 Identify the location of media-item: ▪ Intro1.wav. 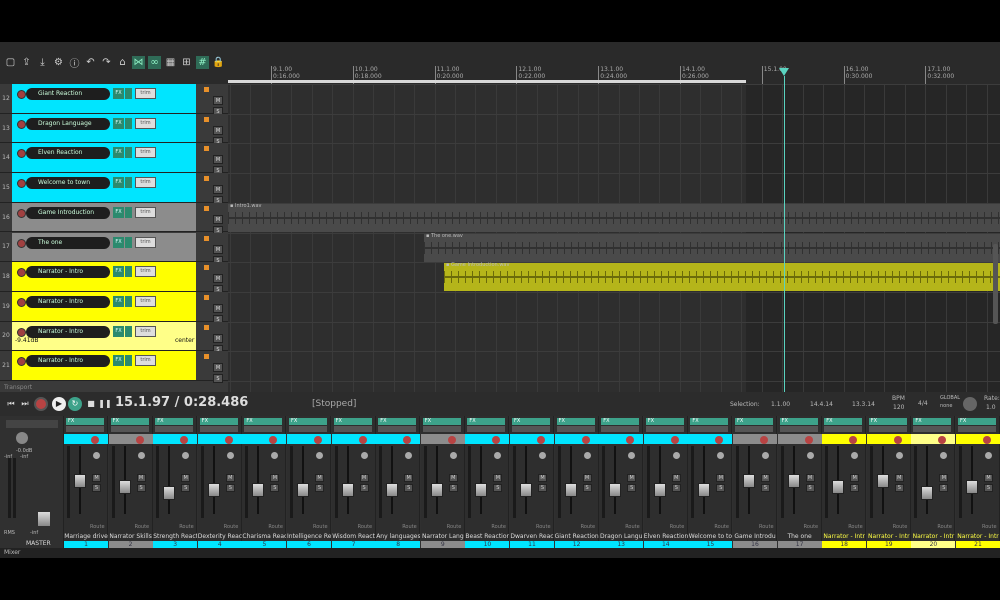
(614, 217).